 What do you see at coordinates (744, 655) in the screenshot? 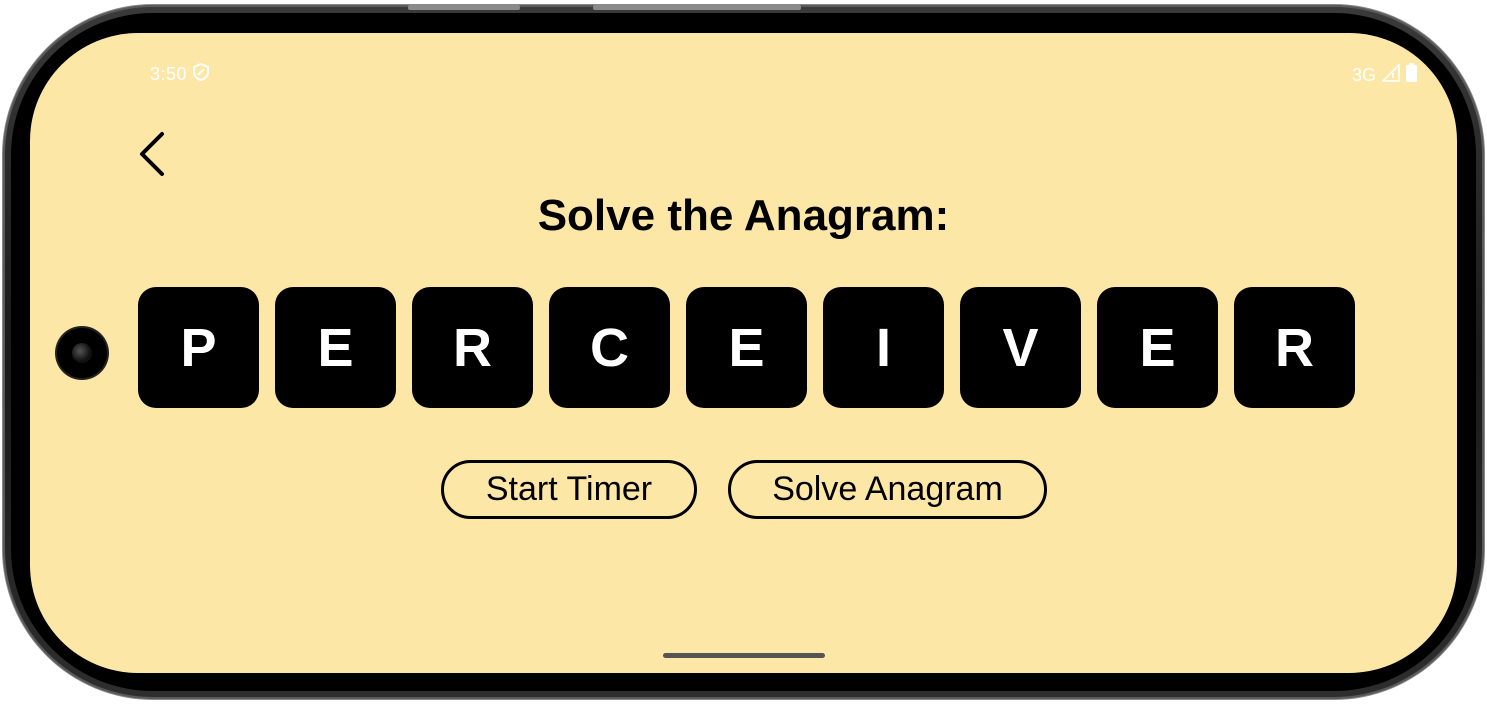
I see `home-indicator` at bounding box center [744, 655].